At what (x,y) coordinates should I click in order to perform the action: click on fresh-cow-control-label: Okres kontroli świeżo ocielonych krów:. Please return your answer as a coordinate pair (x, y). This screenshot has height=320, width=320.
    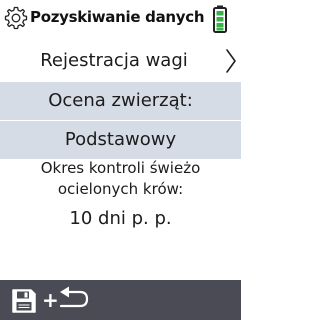
    Looking at the image, I should click on (120, 179).